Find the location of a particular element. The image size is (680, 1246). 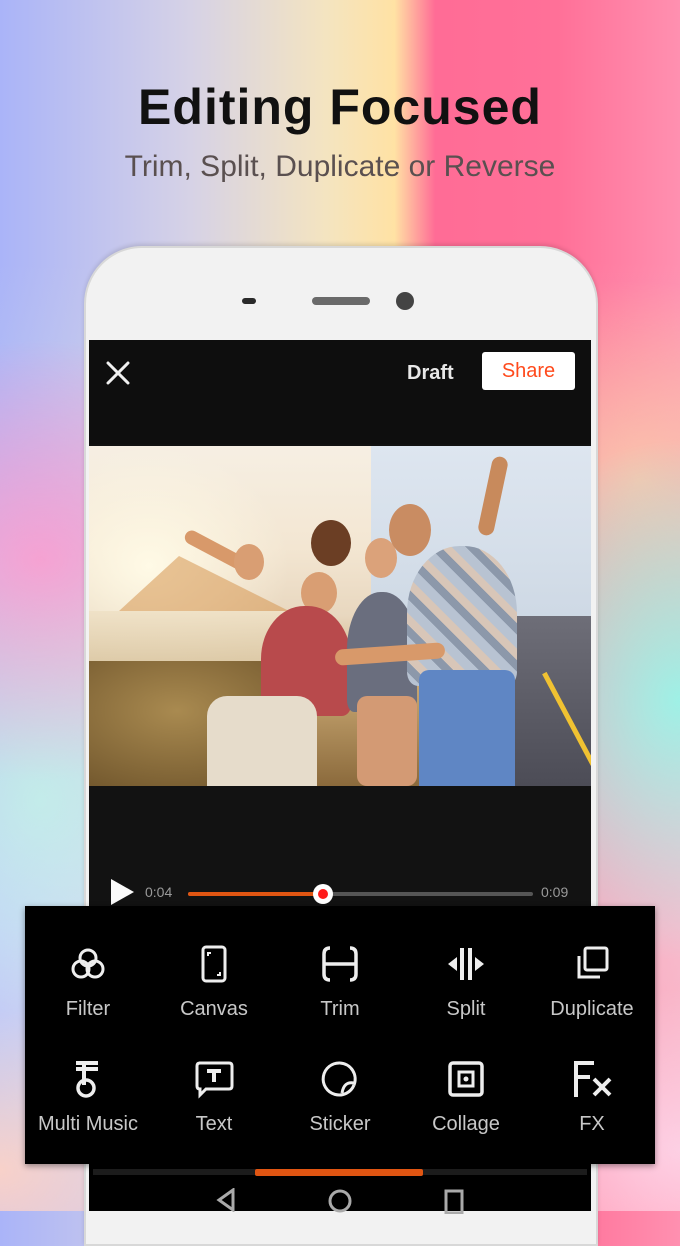

duplicate-icon is located at coordinates (593, 962).